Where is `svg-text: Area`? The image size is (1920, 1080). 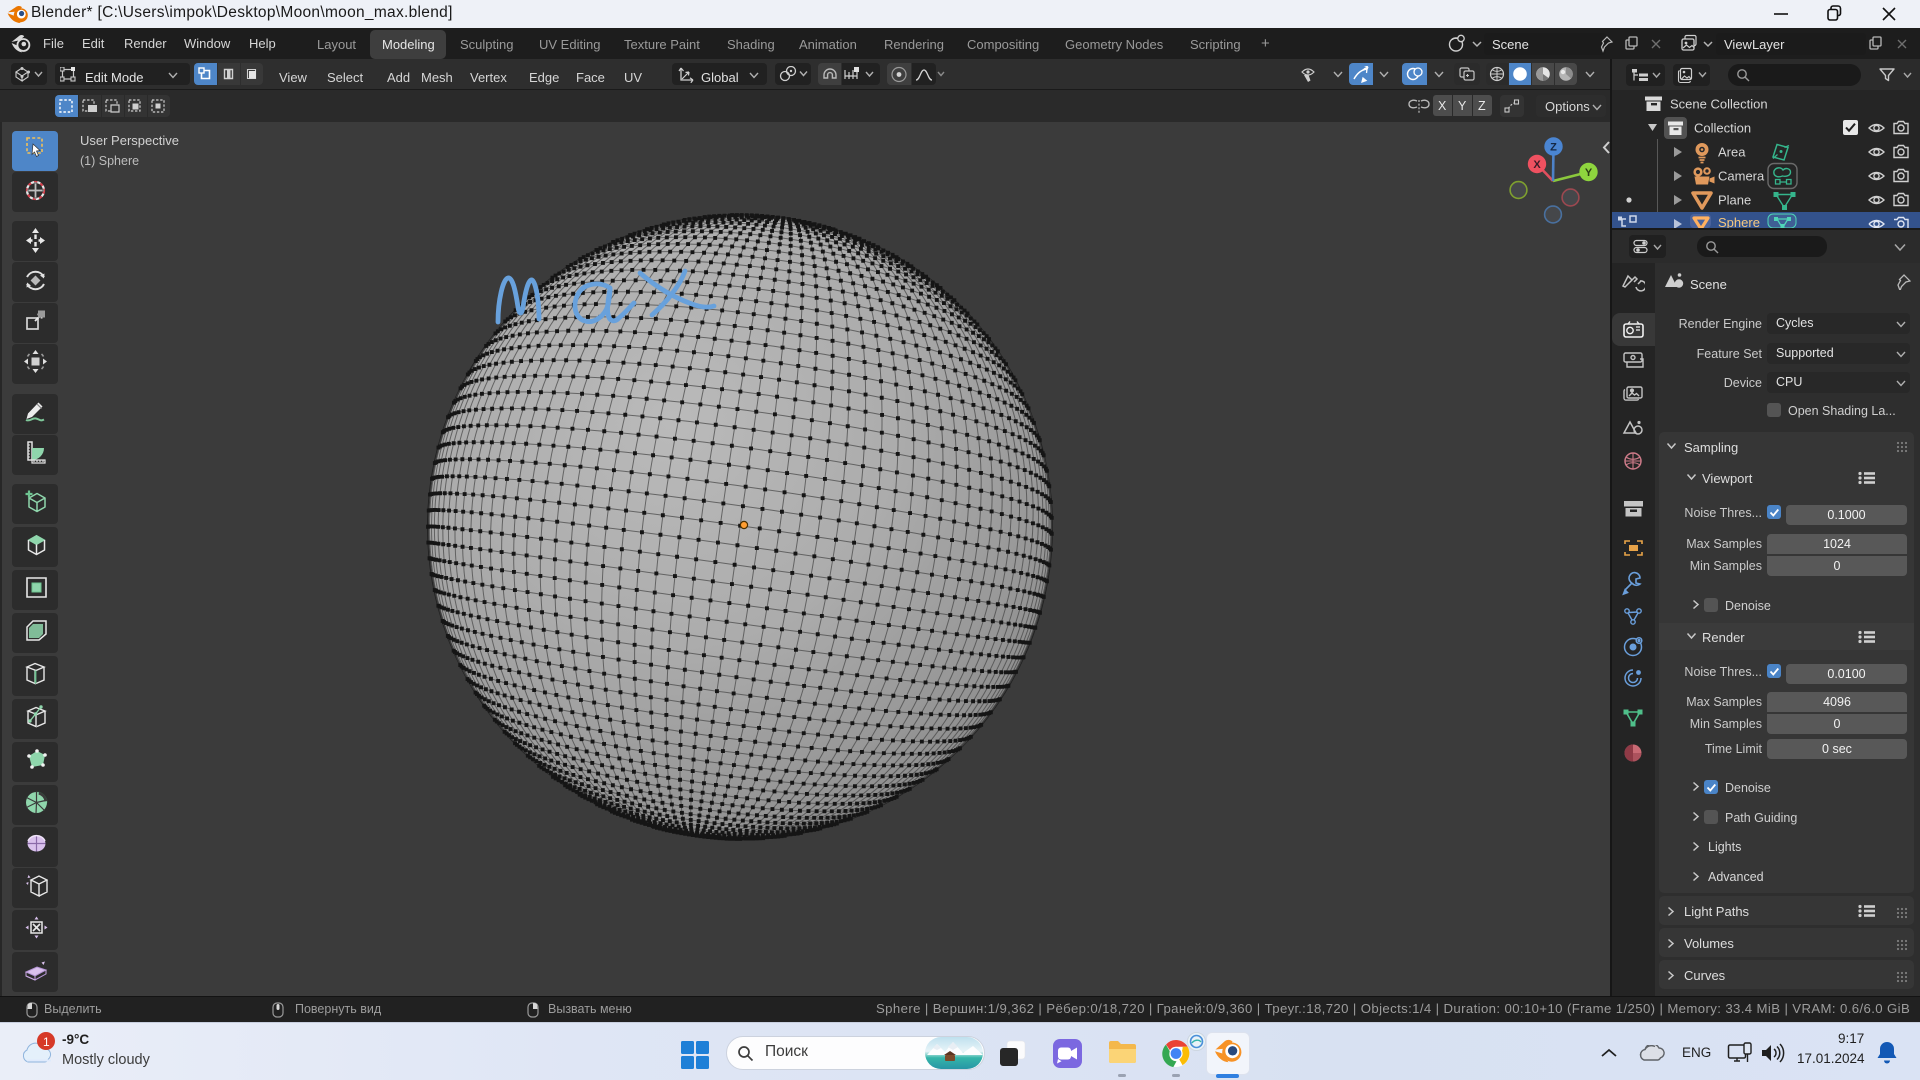
svg-text: Area is located at coordinates (1732, 152).